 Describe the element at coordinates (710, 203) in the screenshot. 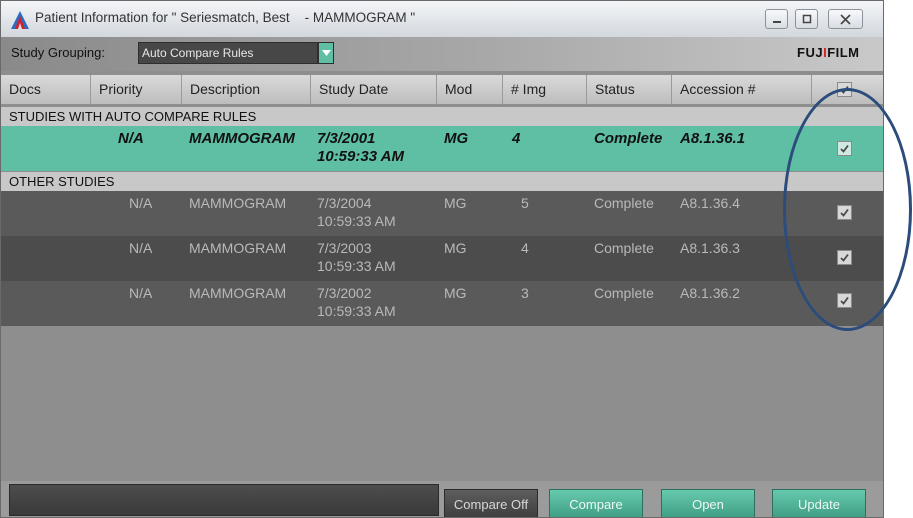

I see `accession-cell: A8.1.36.4` at that location.